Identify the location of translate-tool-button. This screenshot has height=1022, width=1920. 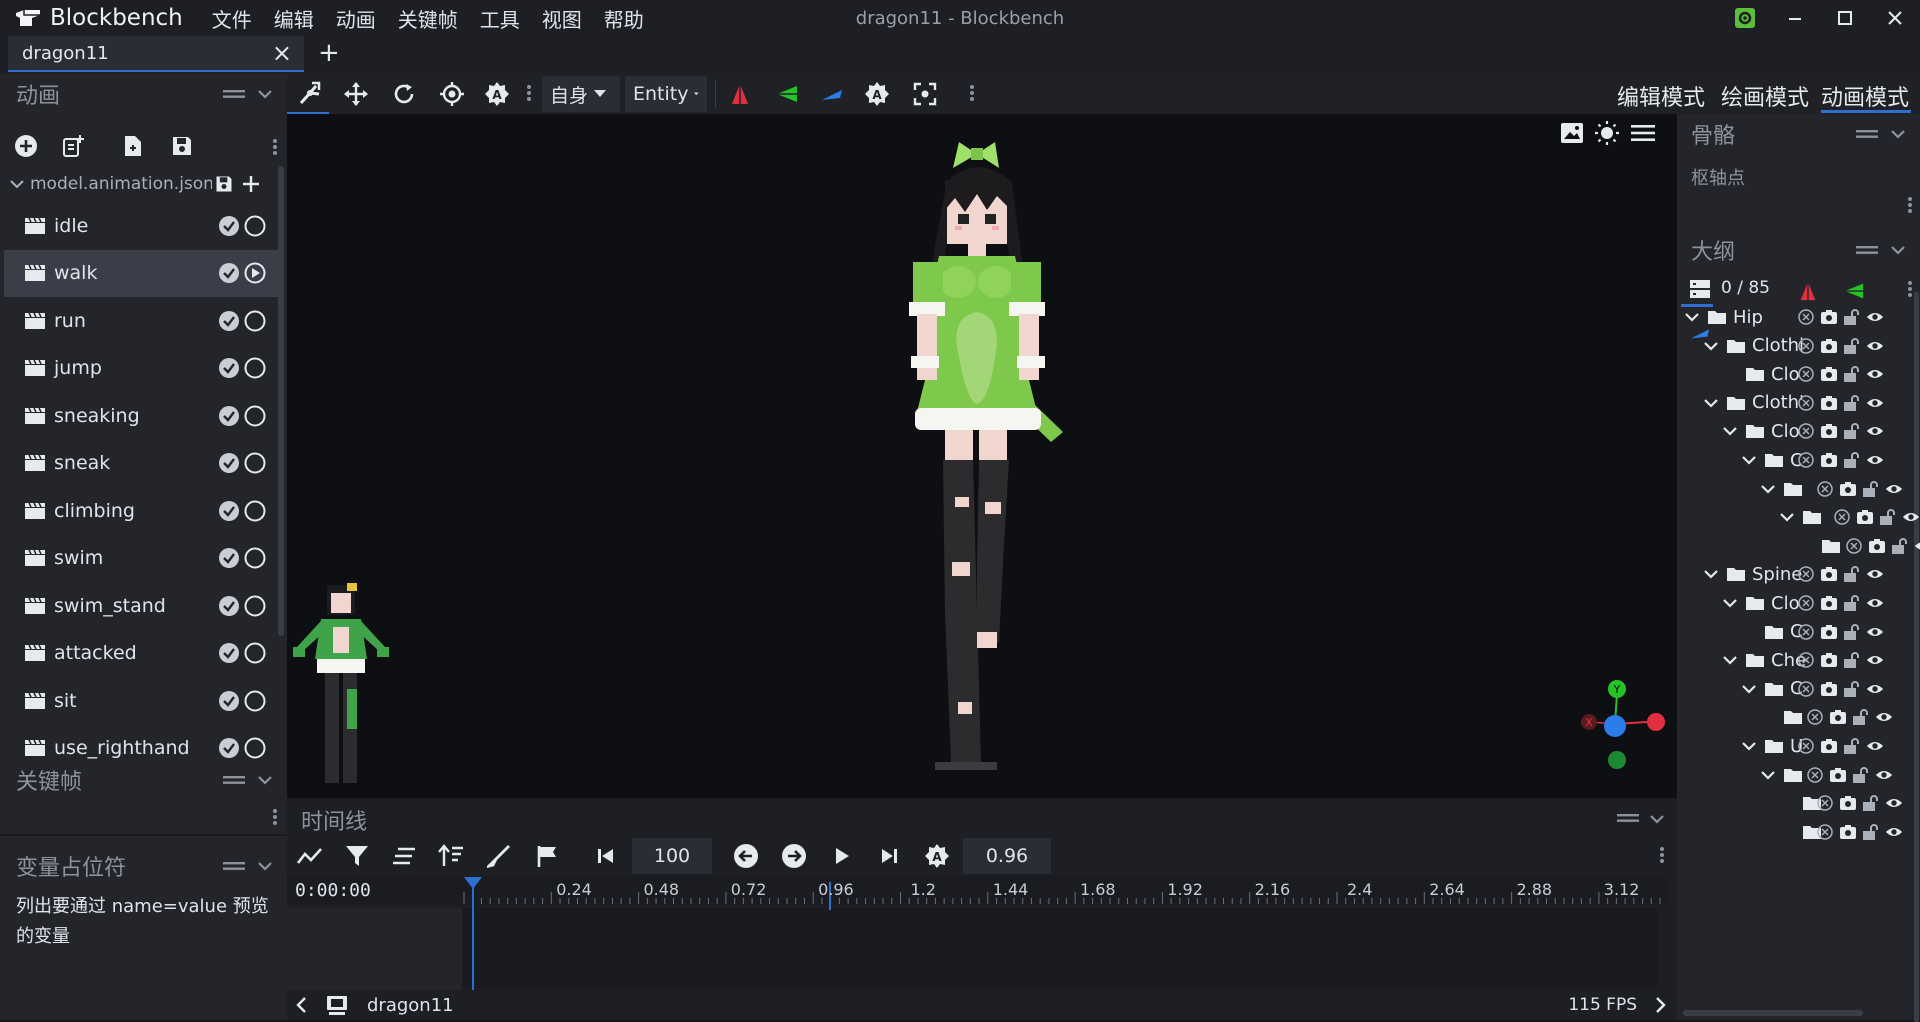
(356, 94).